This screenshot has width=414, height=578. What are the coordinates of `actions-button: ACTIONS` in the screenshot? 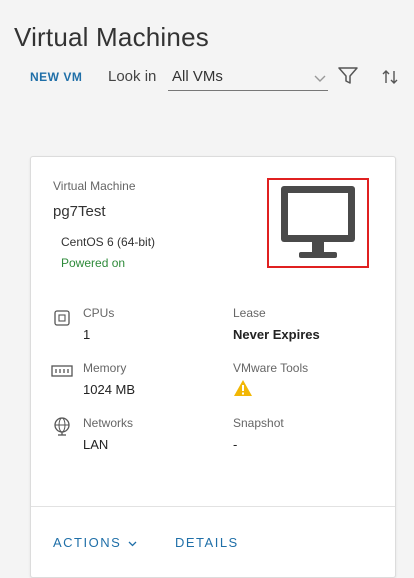 It's located at (95, 542).